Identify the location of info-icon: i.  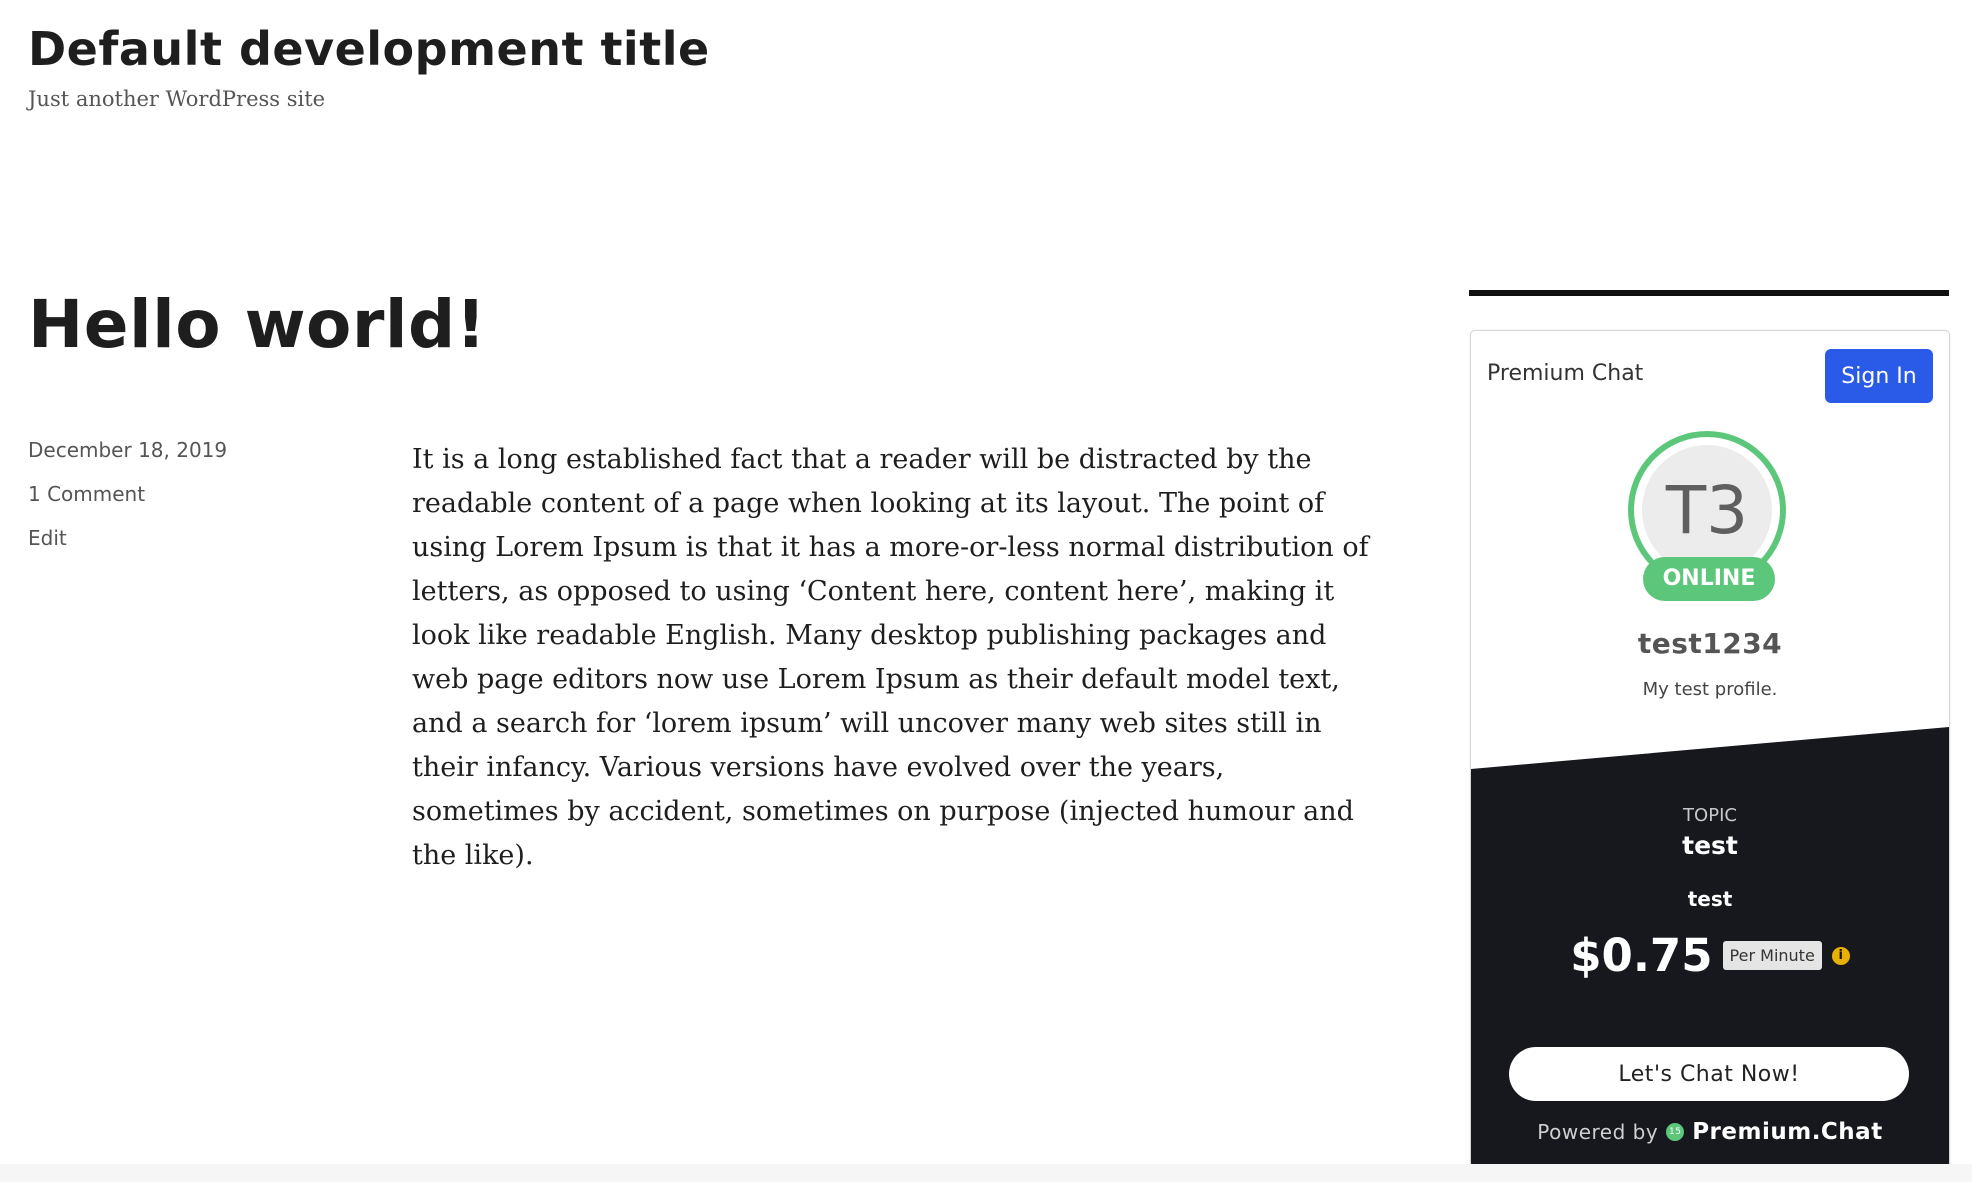
(1840, 955).